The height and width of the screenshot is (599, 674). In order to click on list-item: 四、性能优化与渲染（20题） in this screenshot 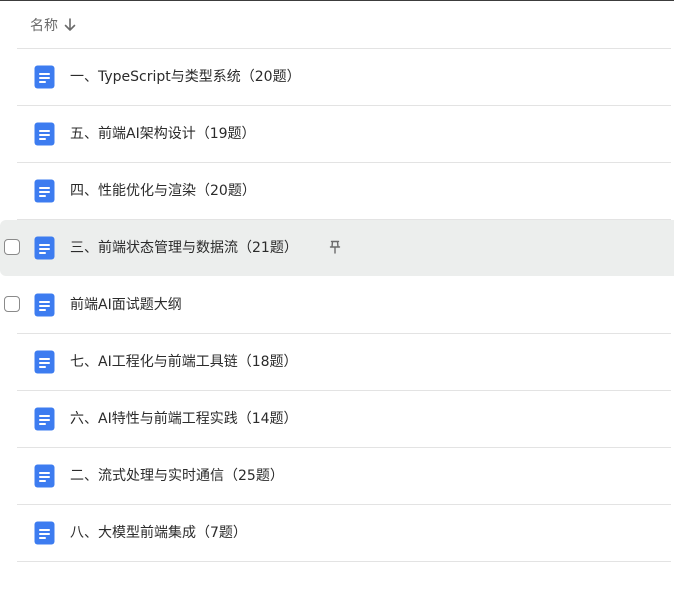, I will do `click(337, 191)`.